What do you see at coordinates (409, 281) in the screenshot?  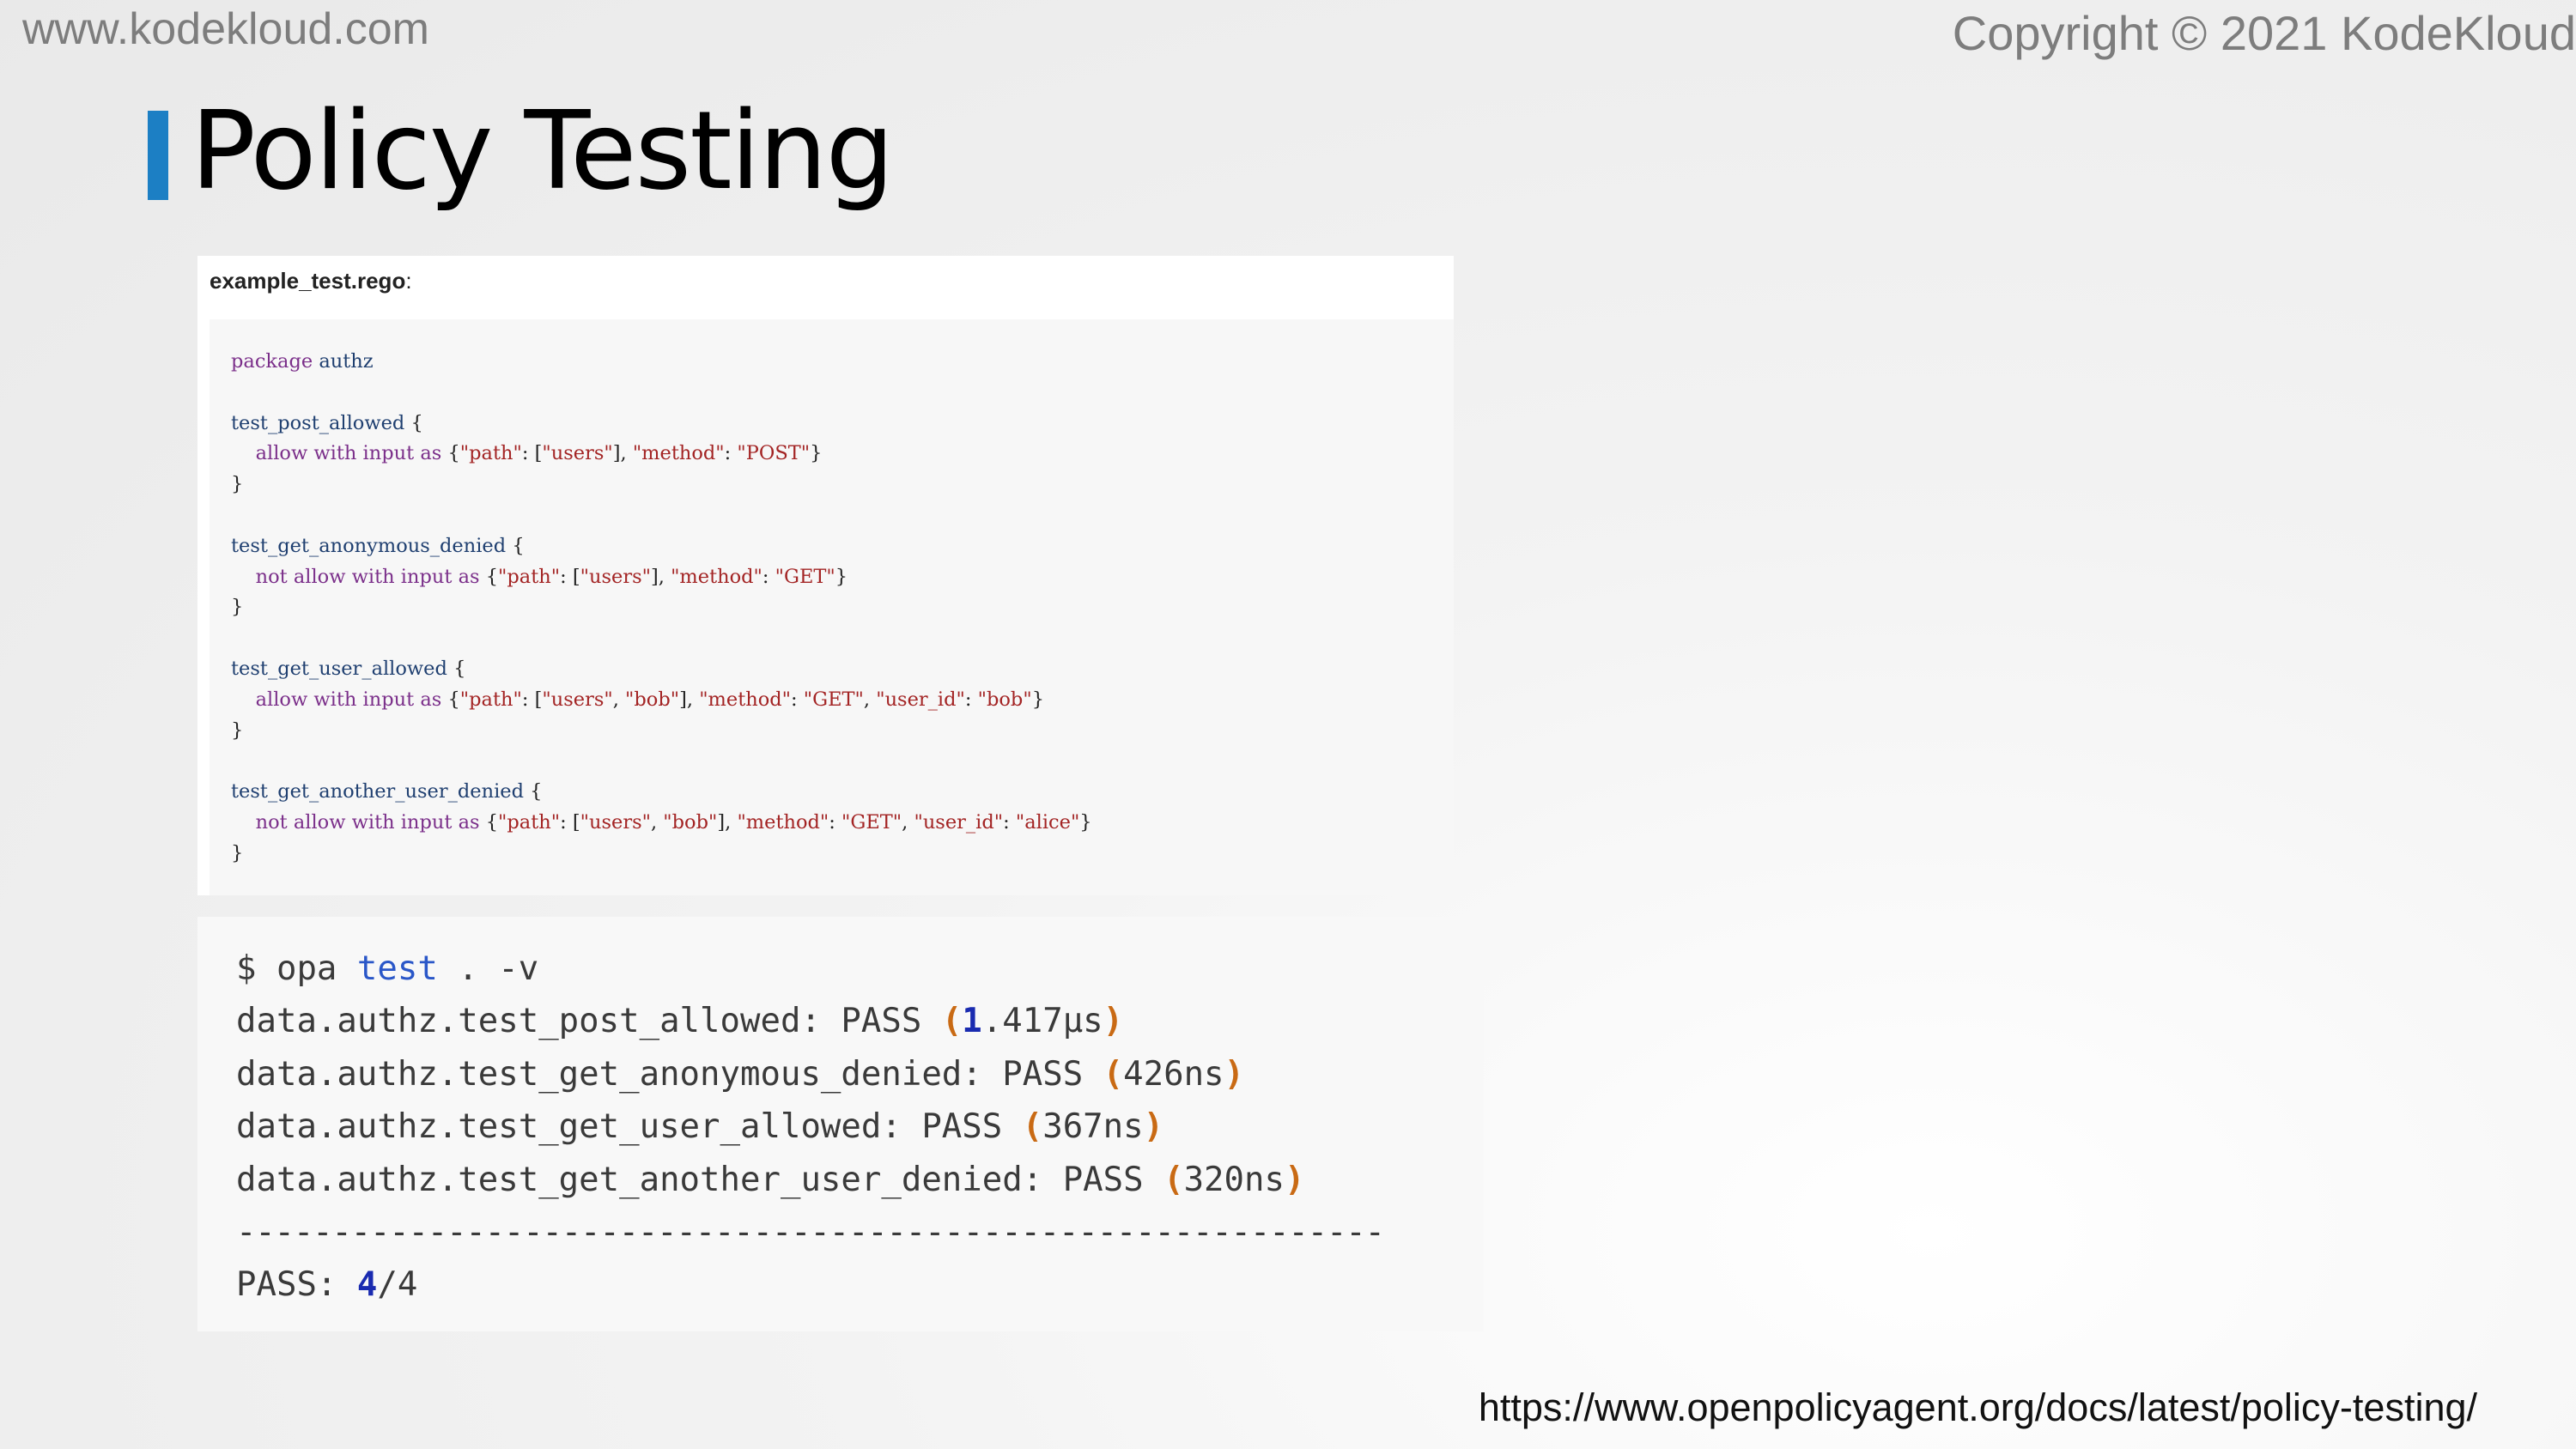 I see `code-filename-colon: :` at bounding box center [409, 281].